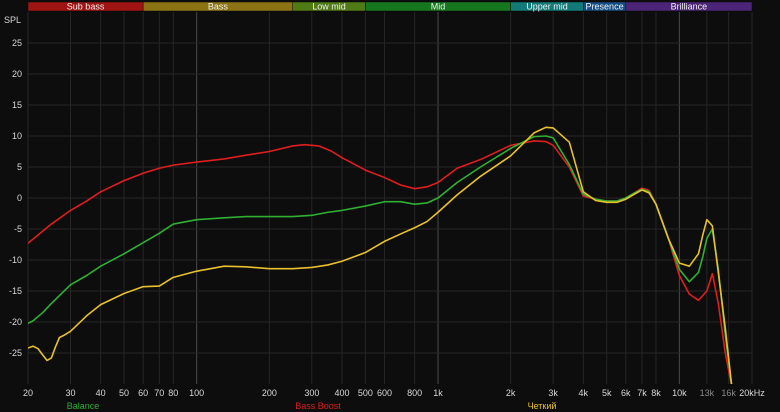  What do you see at coordinates (196, 393) in the screenshot?
I see `x-tick-100: 100` at bounding box center [196, 393].